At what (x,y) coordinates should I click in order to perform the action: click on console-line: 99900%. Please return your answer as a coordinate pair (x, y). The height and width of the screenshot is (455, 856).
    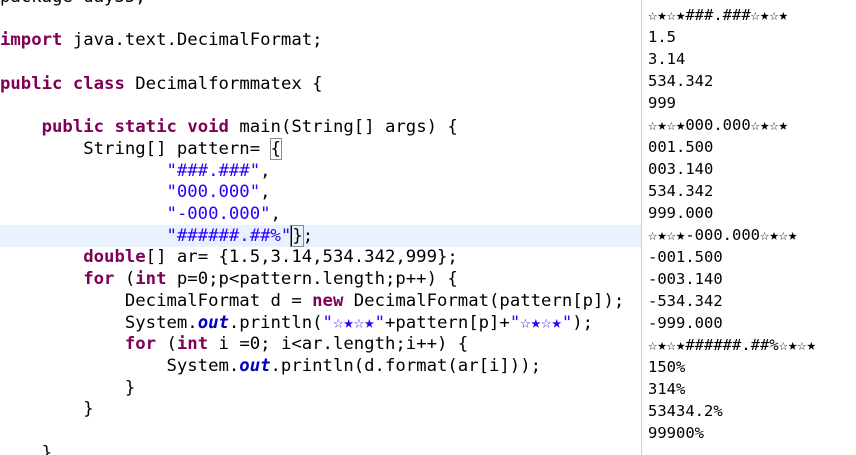
    Looking at the image, I should click on (676, 433).